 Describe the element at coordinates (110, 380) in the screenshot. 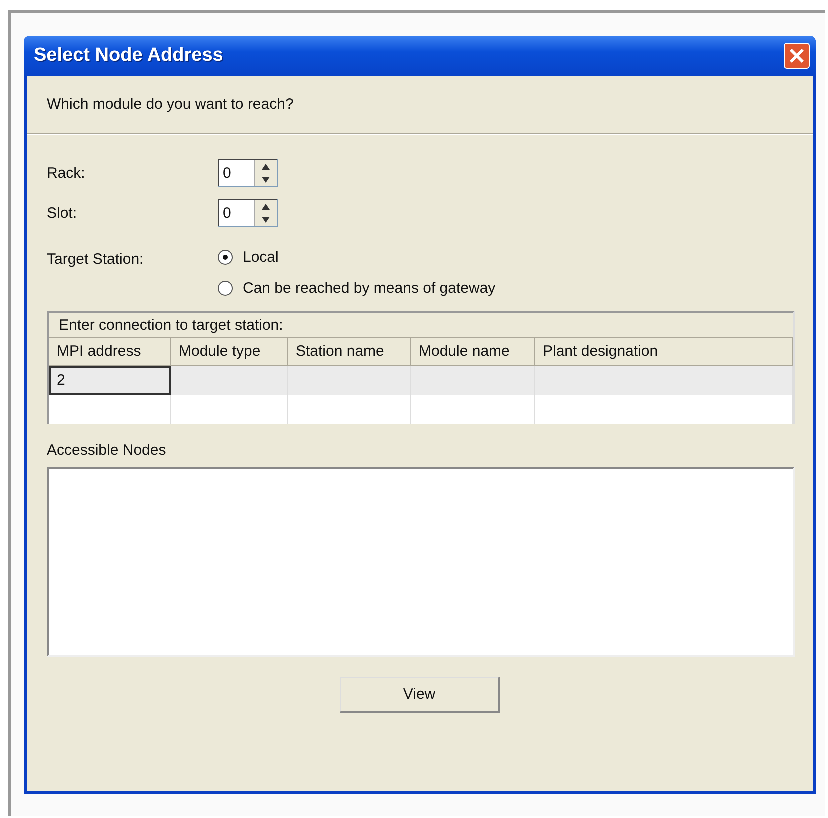

I see `table-cell: 2` at that location.